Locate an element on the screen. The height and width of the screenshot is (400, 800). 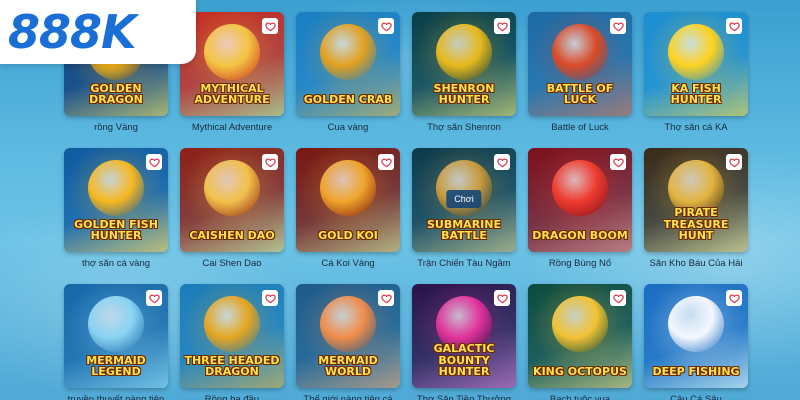
game-thumbnail-title: Dragon Boom is located at coordinates (580, 236).